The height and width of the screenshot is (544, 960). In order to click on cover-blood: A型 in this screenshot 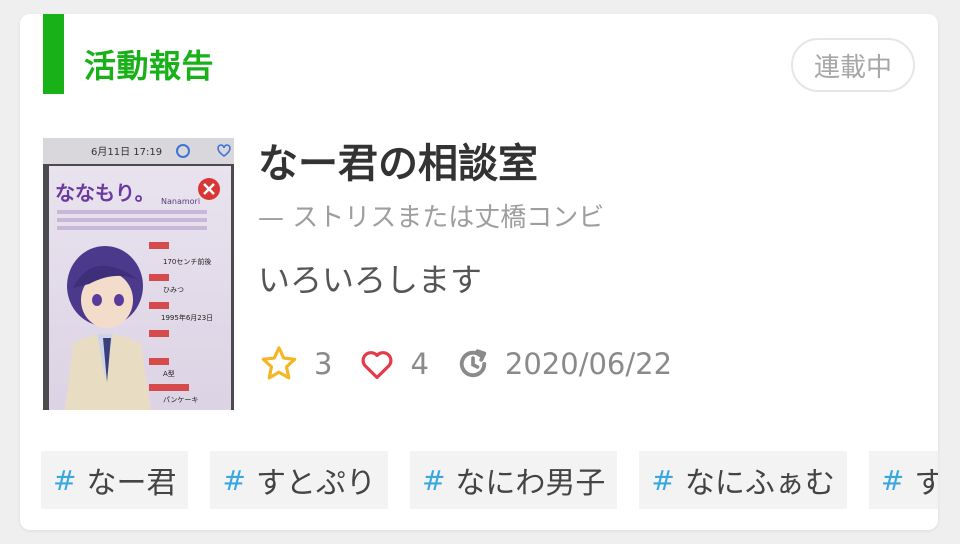, I will do `click(169, 373)`.